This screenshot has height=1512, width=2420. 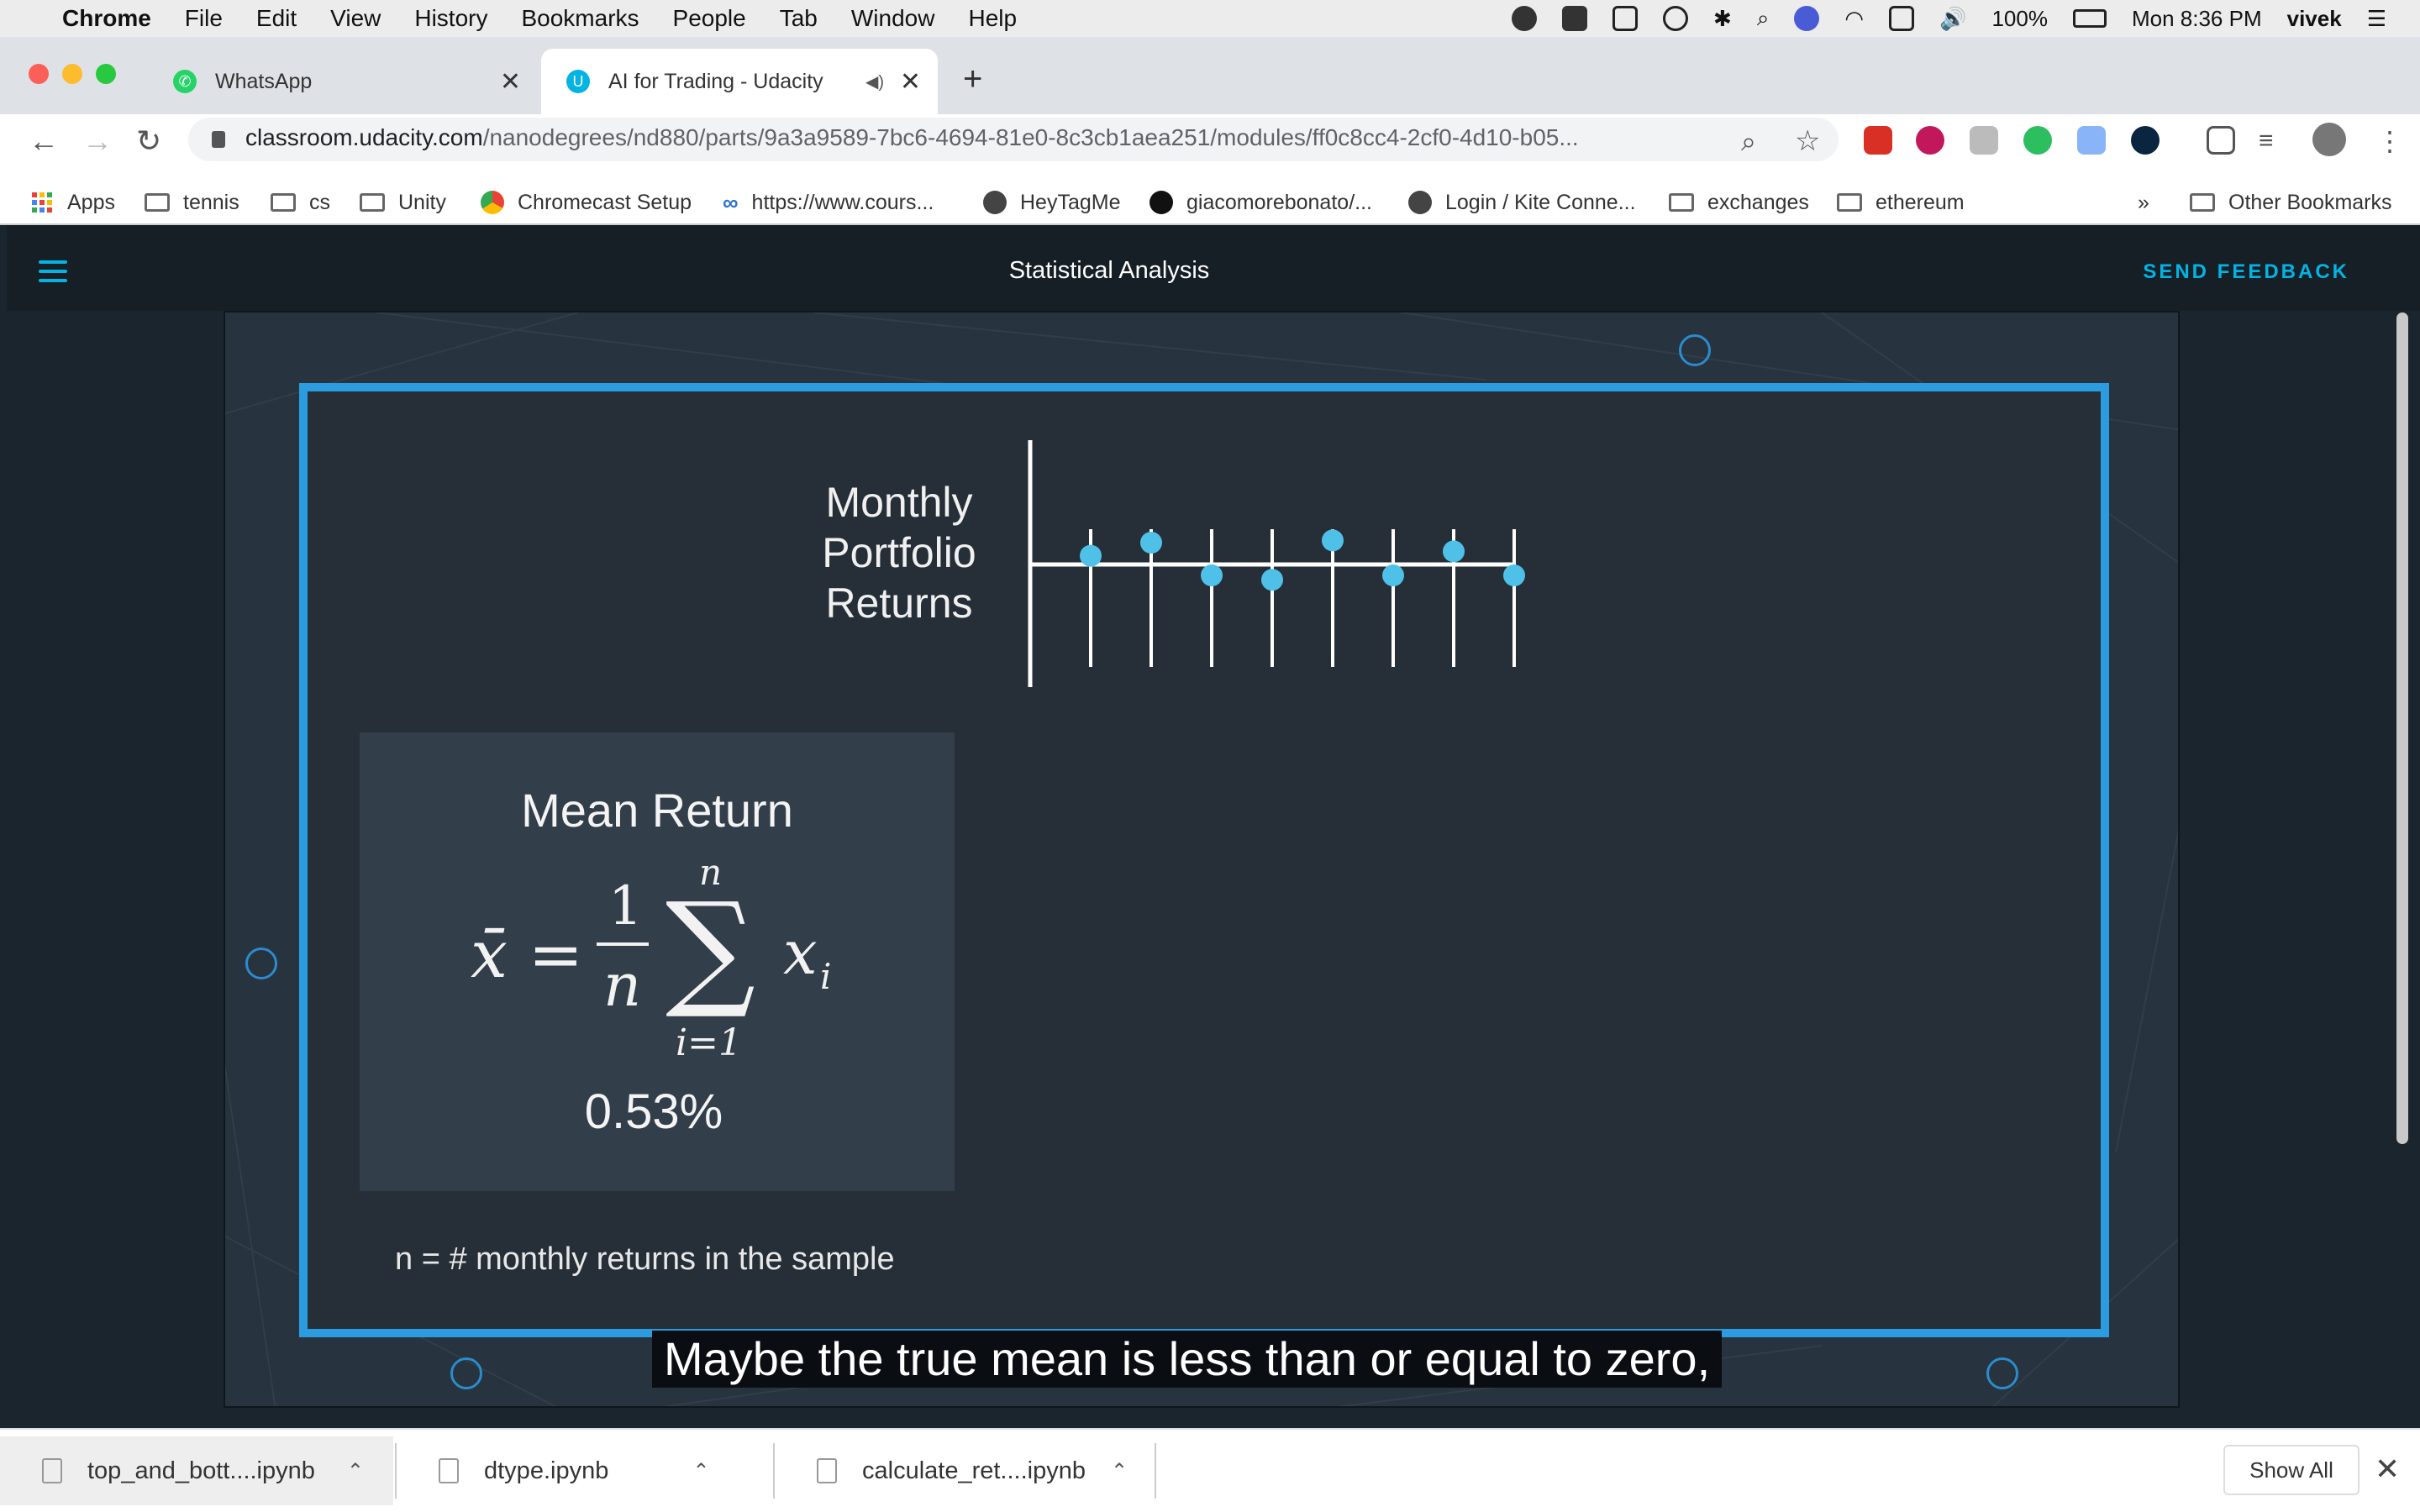 I want to click on returns-chart, so click(x=1276, y=563).